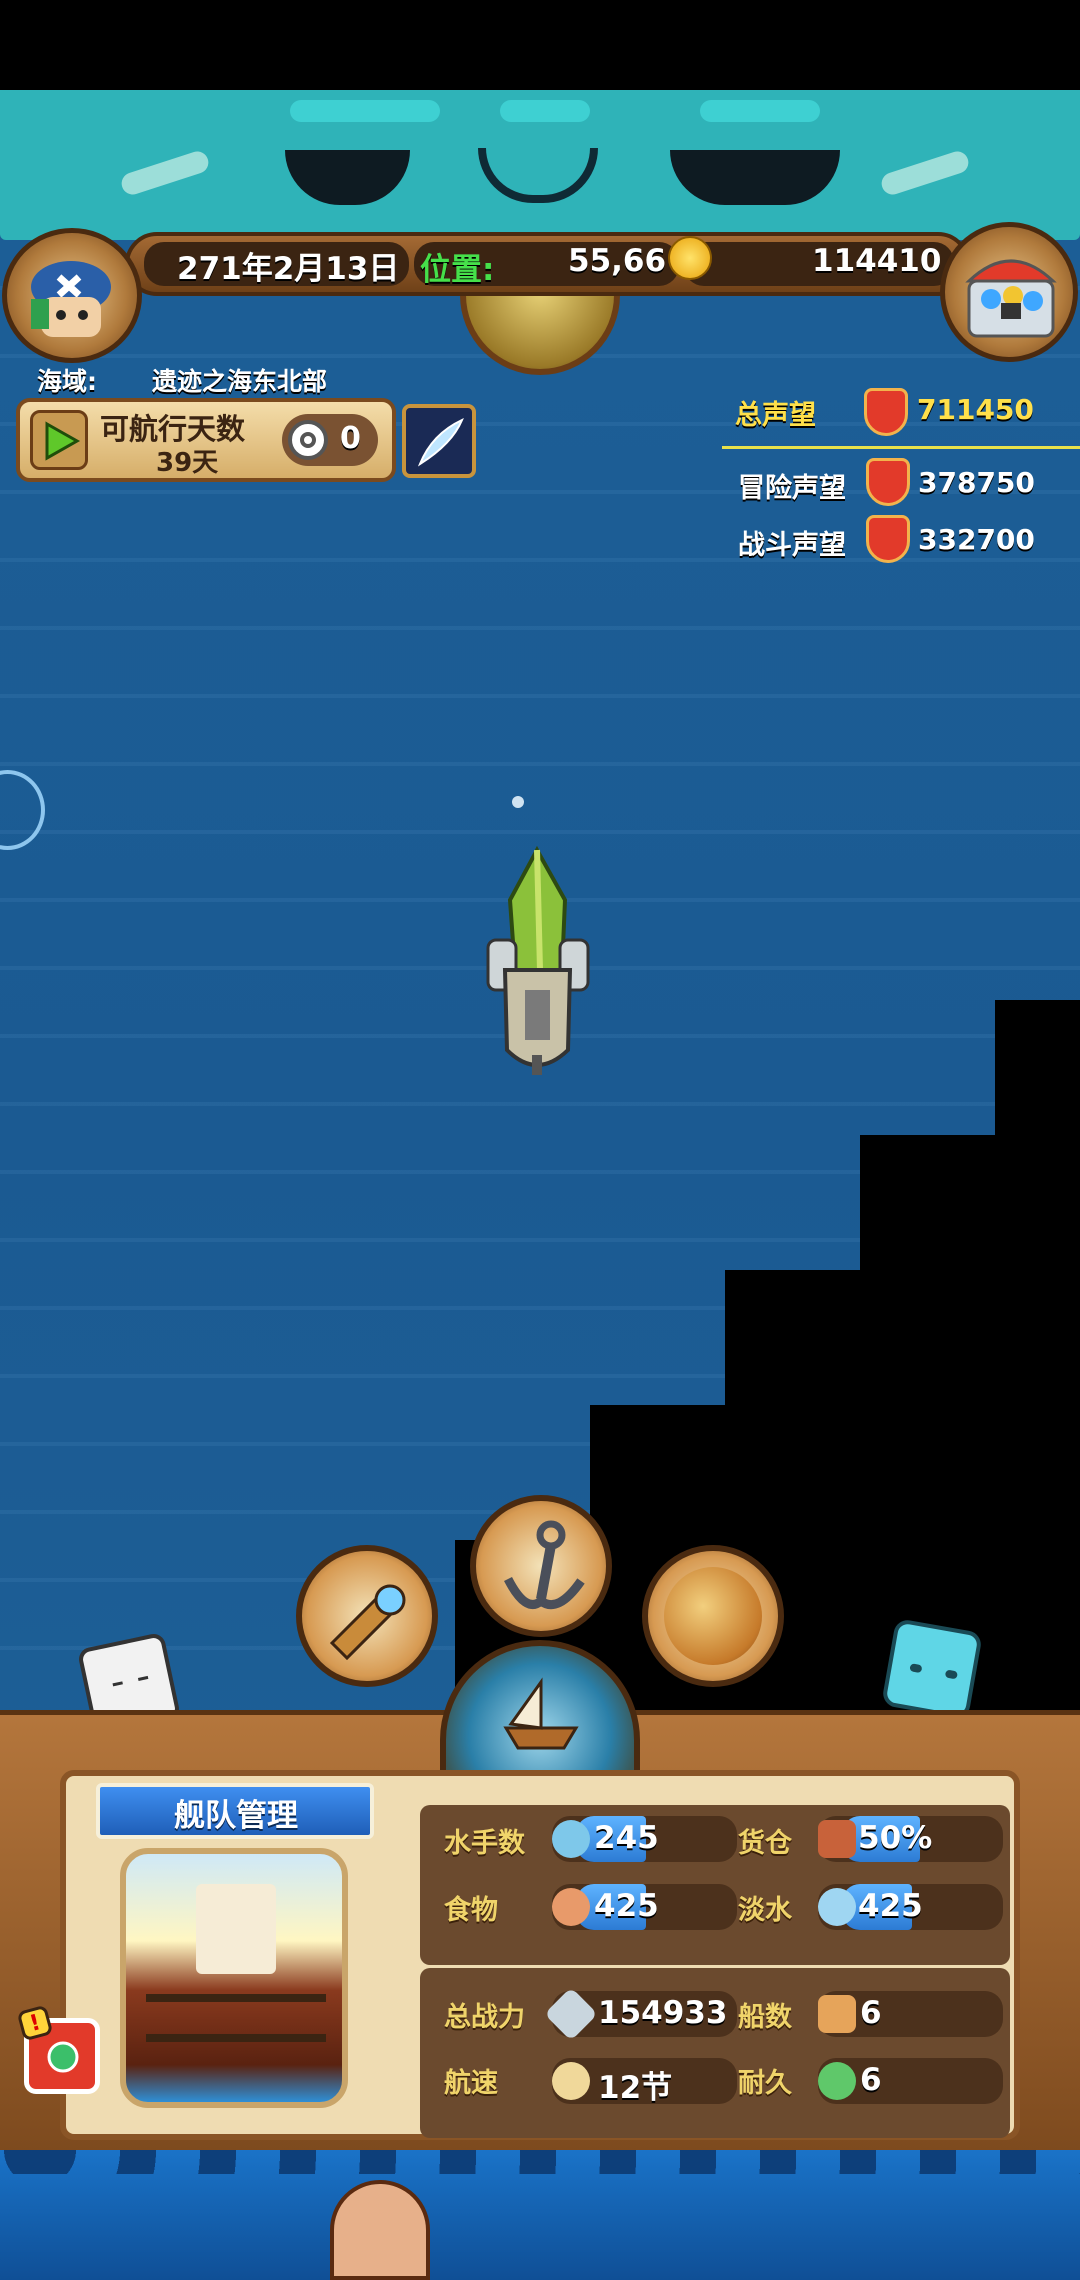 The image size is (1080, 2280). I want to click on boot-icon, so click(837, 2014).